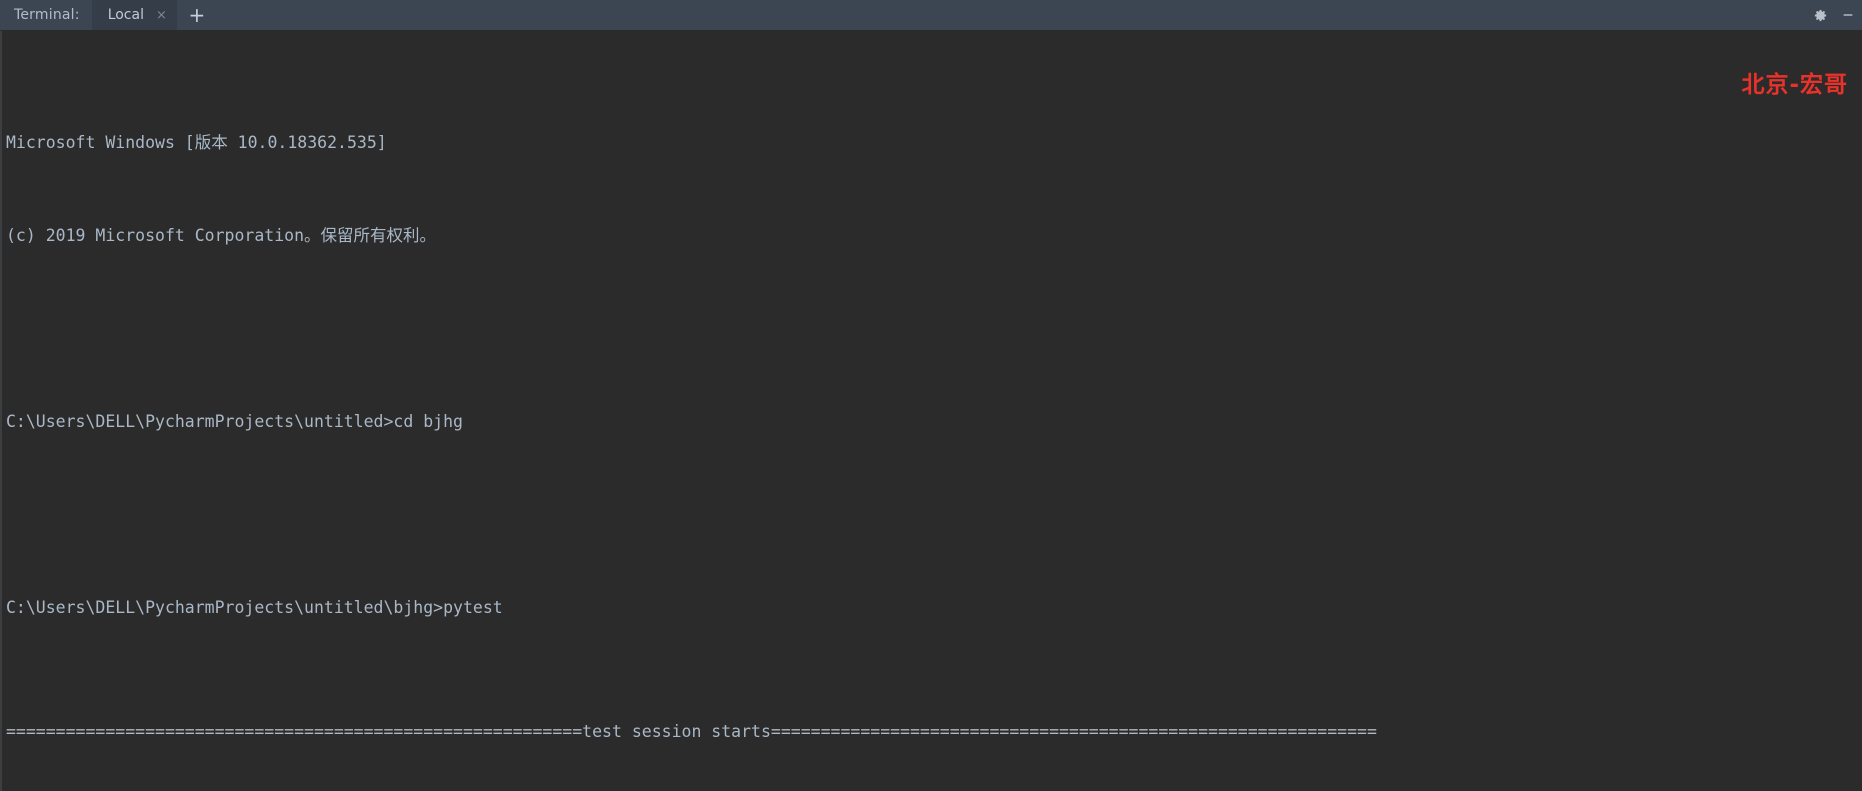 This screenshot has width=1862, height=791. What do you see at coordinates (676, 731) in the screenshot?
I see `rule-label-session: test session starts` at bounding box center [676, 731].